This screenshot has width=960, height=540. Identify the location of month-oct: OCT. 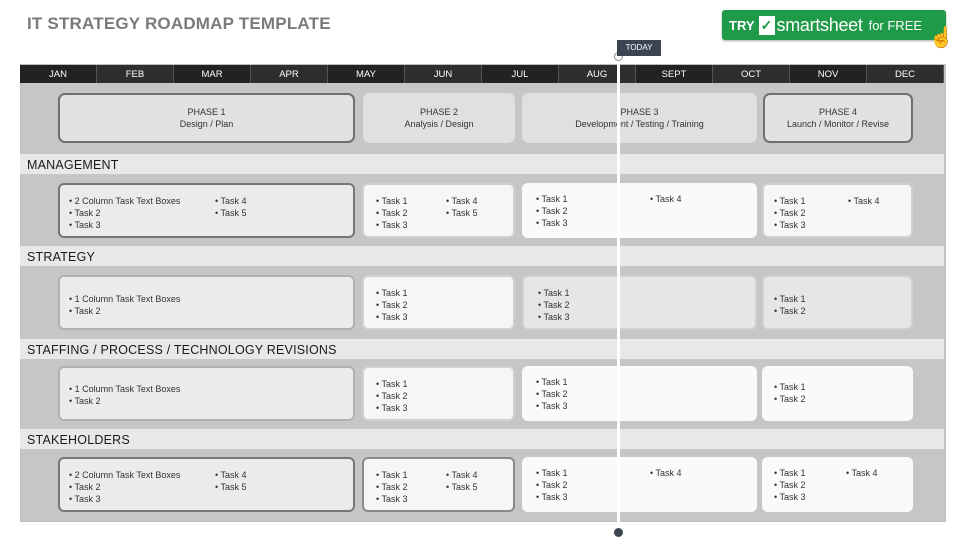
(751, 74).